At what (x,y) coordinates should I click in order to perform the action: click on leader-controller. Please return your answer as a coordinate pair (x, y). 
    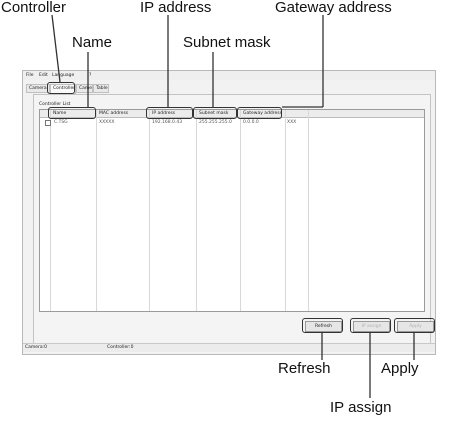
    Looking at the image, I should click on (56, 48).